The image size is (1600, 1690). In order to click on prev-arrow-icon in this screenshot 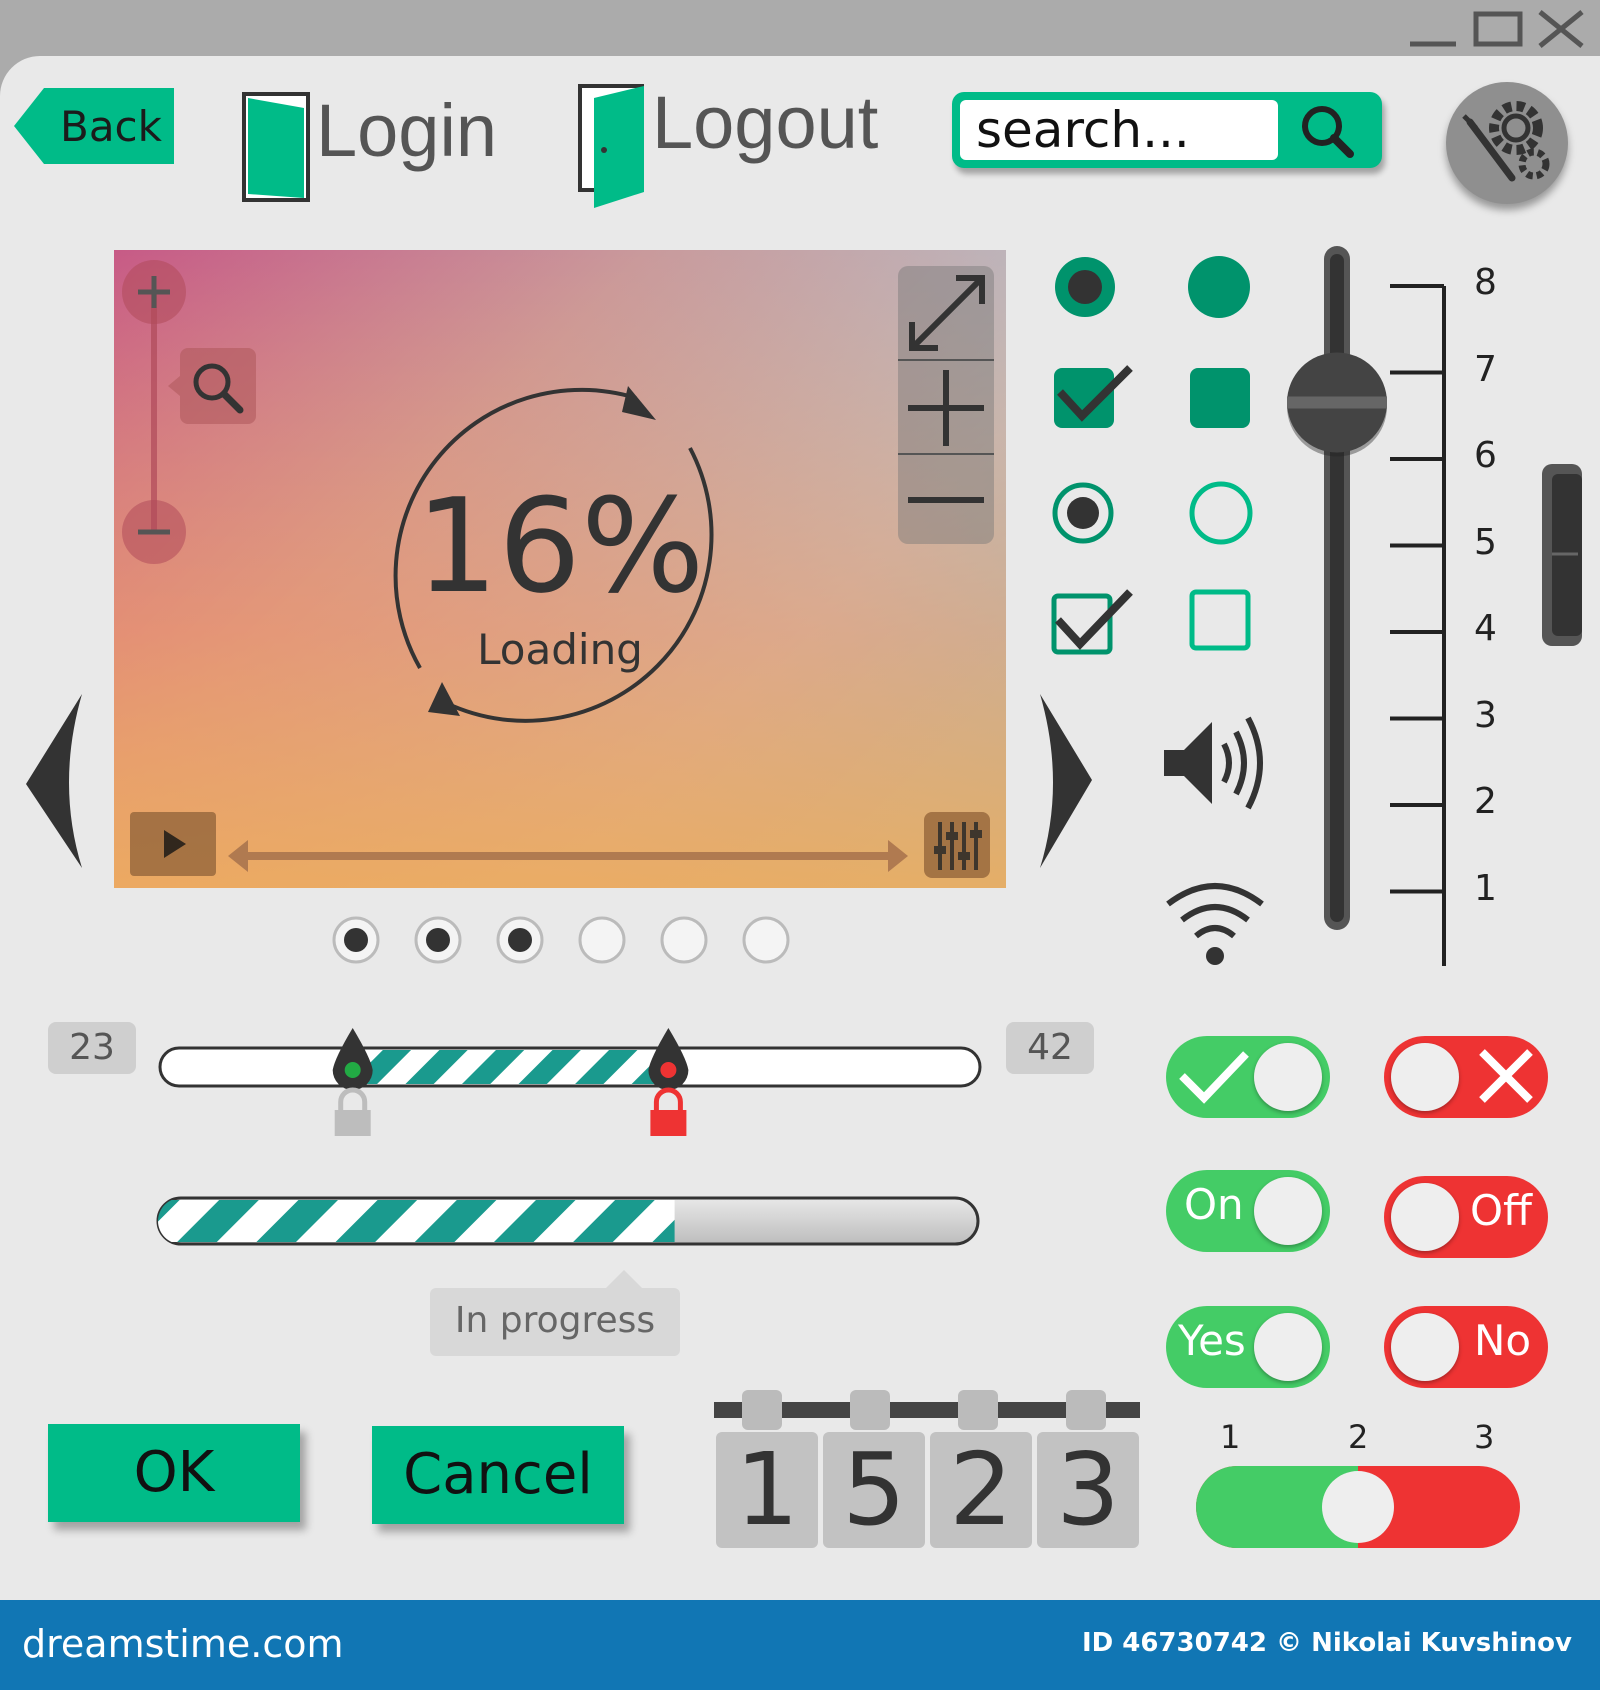, I will do `click(61, 784)`.